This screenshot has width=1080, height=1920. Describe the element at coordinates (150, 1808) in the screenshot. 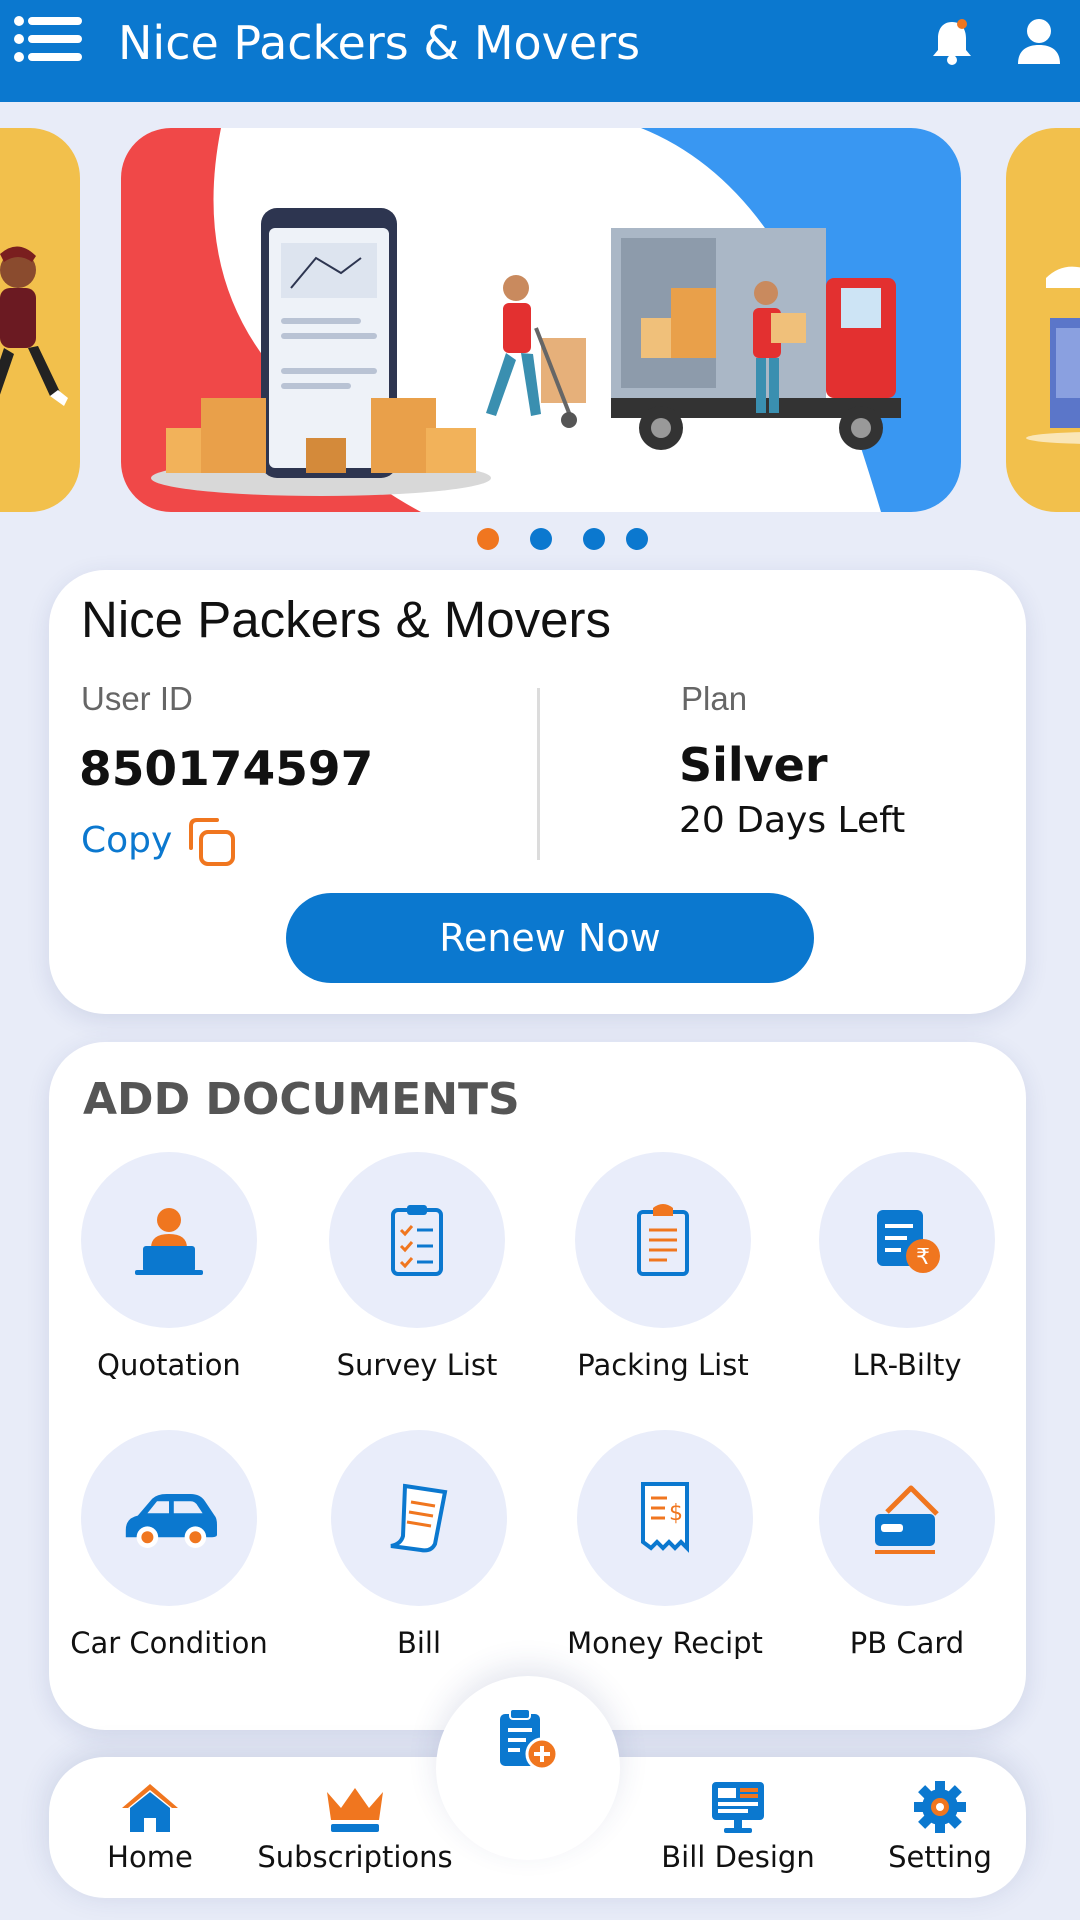

I see `home-icon` at that location.